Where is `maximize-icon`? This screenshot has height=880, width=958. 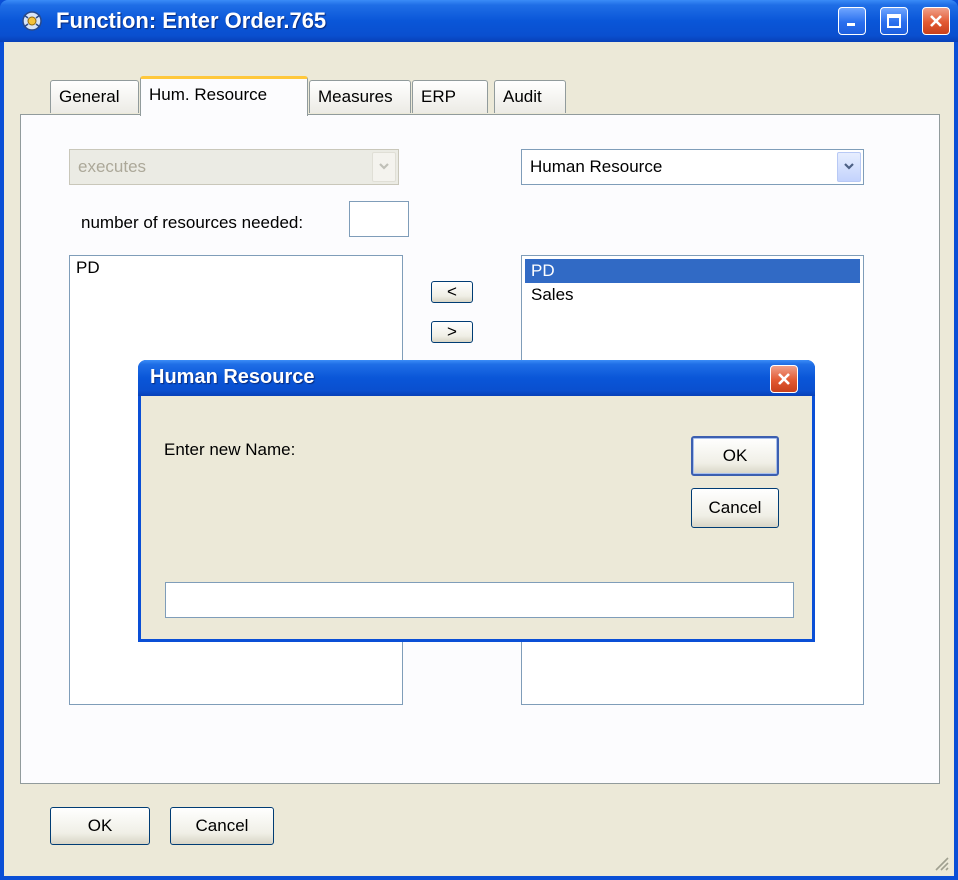
maximize-icon is located at coordinates (894, 21).